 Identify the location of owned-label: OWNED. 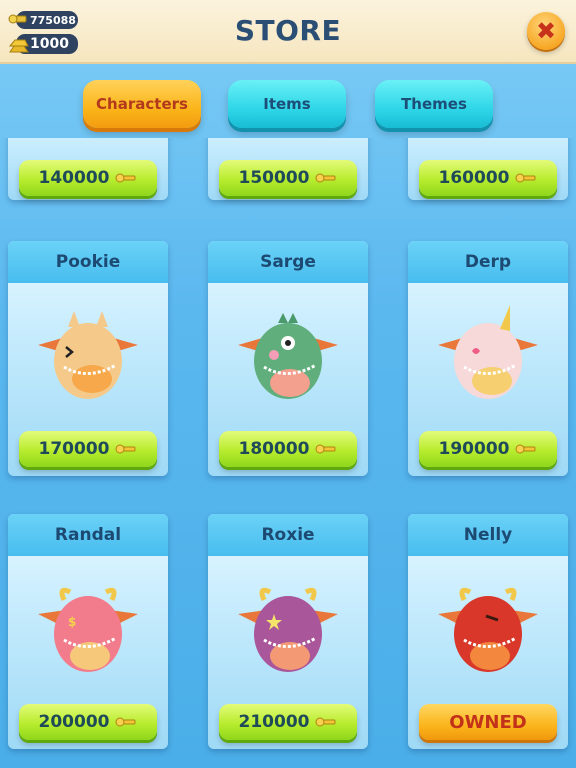
(488, 722).